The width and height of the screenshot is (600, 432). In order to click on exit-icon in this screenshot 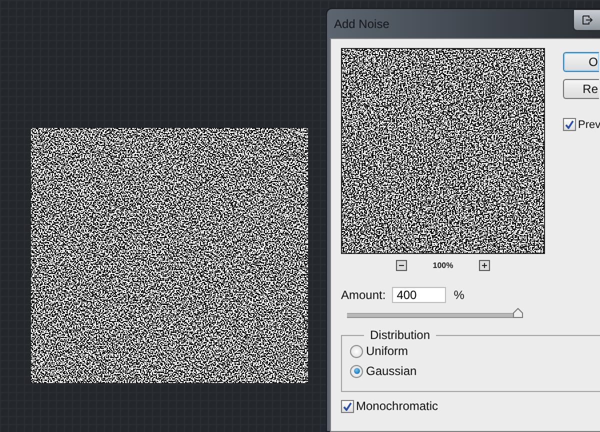, I will do `click(587, 19)`.